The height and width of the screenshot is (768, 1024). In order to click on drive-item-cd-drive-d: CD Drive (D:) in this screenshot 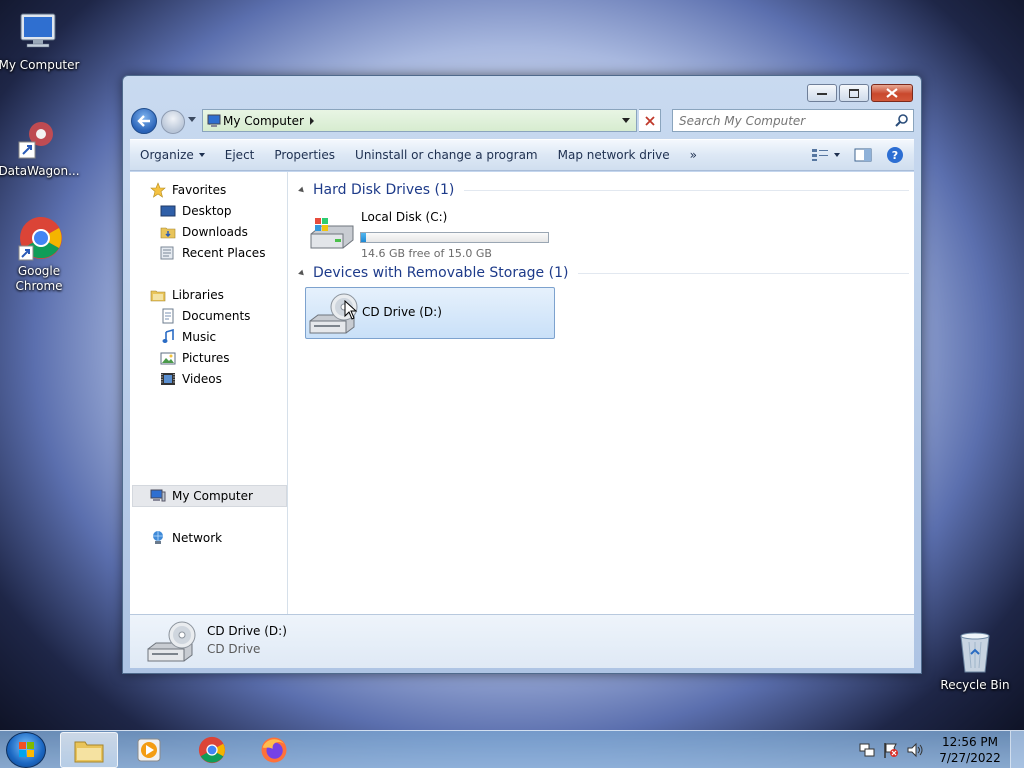, I will do `click(430, 313)`.